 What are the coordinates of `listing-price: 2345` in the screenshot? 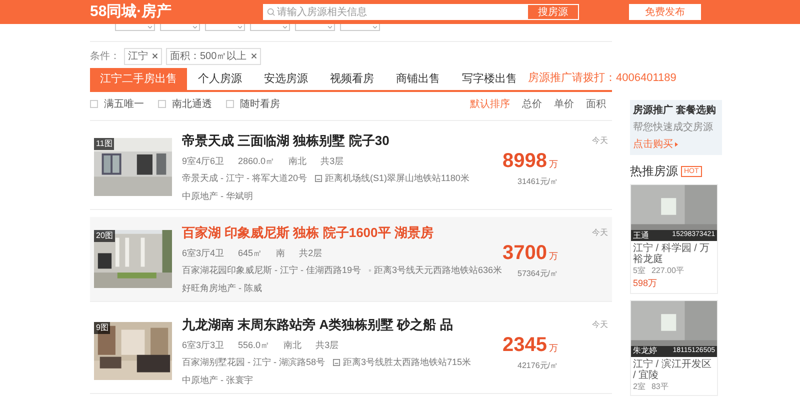 It's located at (524, 345).